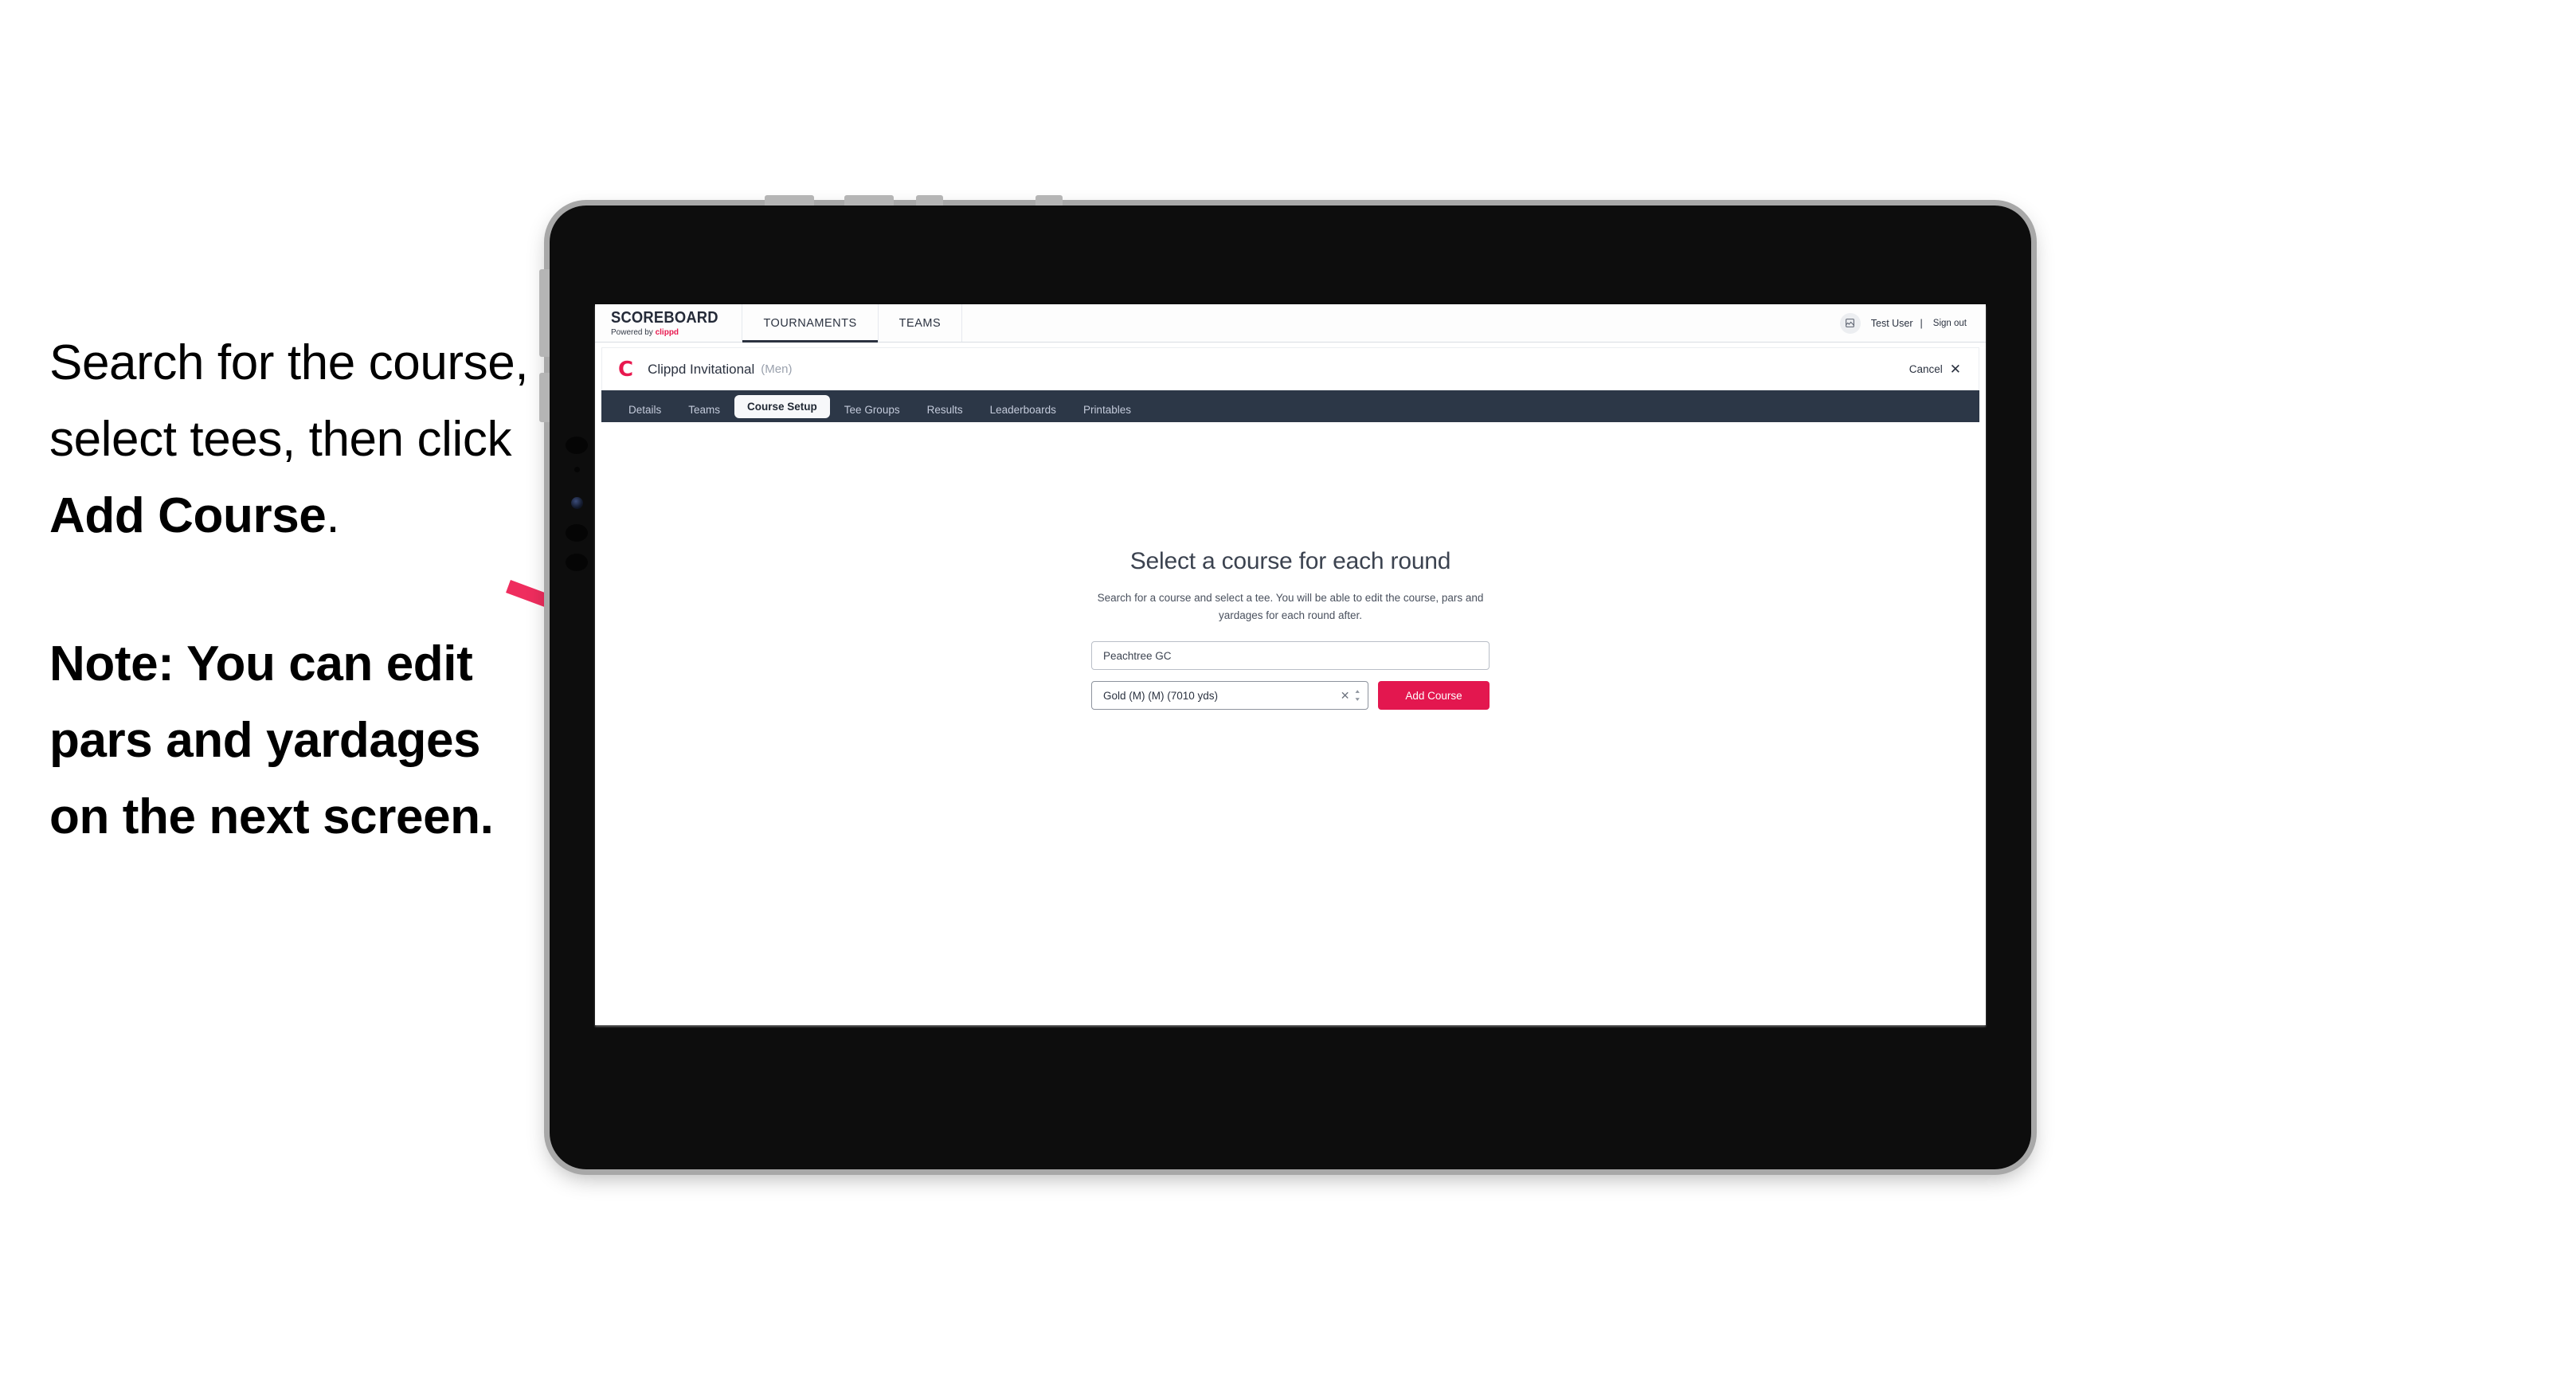 The height and width of the screenshot is (1386, 2576). I want to click on tab-printables-label: Printables, so click(1106, 409).